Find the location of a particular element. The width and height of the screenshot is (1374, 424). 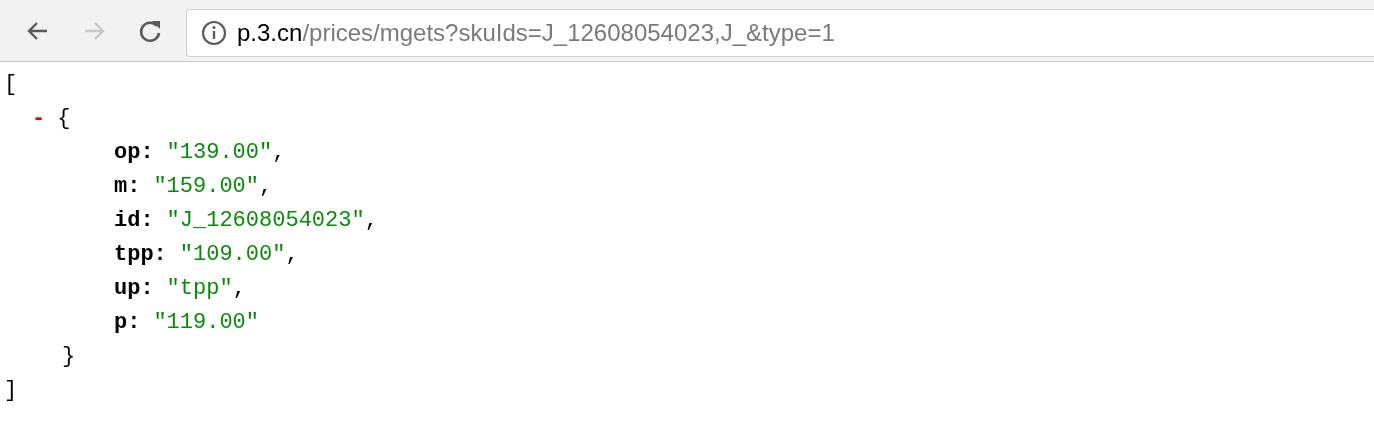

json-key: op: is located at coordinates (134, 153).